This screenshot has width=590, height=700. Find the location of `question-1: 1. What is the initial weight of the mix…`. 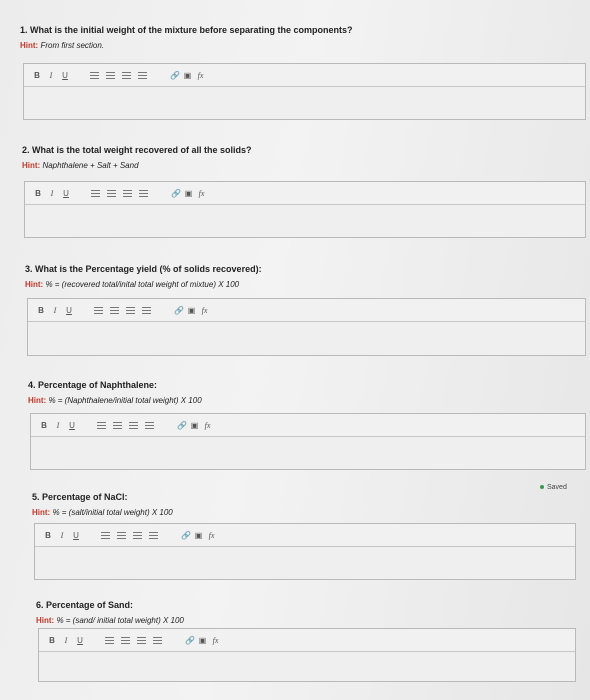

question-1: 1. What is the initial weight of the mix… is located at coordinates (186, 37).